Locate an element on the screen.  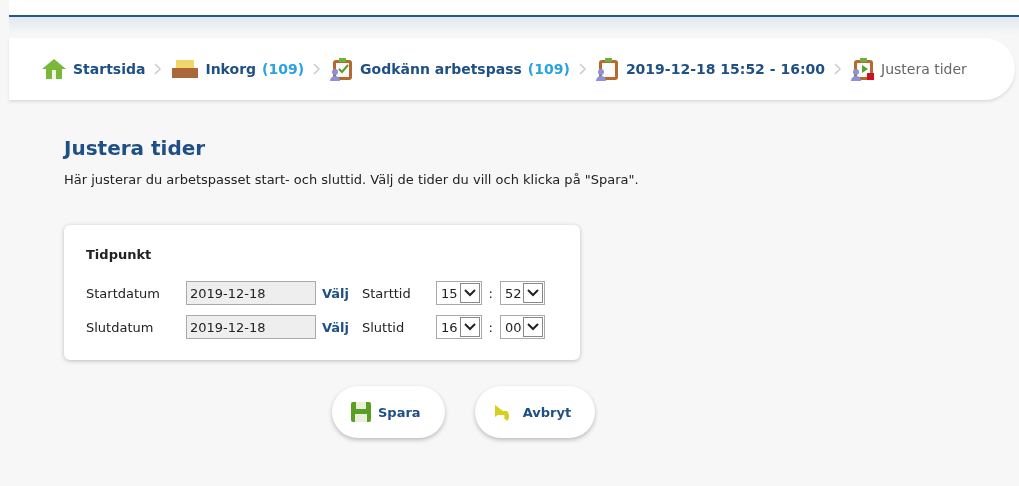
cancel-button: Avbryt is located at coordinates (535, 412).